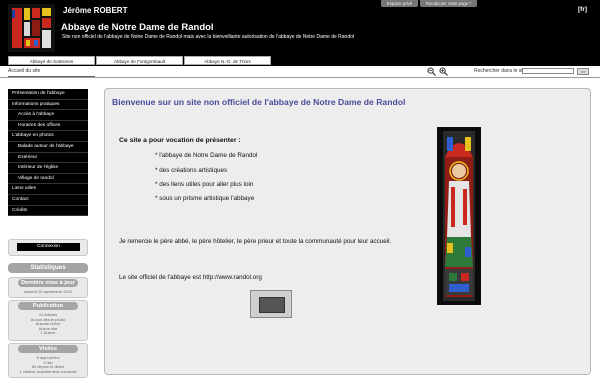 The height and width of the screenshot is (383, 600). What do you see at coordinates (48, 371) in the screenshot?
I see `visits-stat-line: 1 visiteur actuellement connecté` at bounding box center [48, 371].